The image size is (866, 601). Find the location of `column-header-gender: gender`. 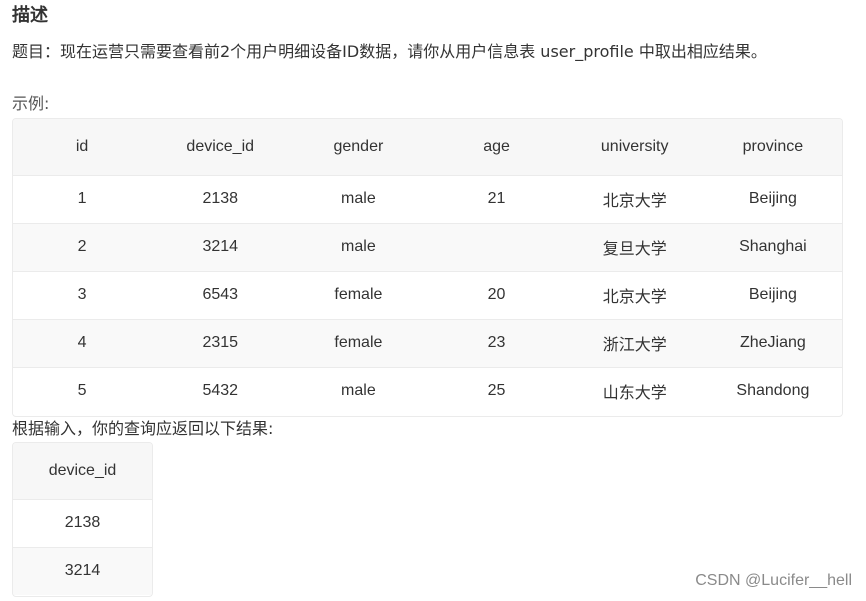

column-header-gender: gender is located at coordinates (358, 146).